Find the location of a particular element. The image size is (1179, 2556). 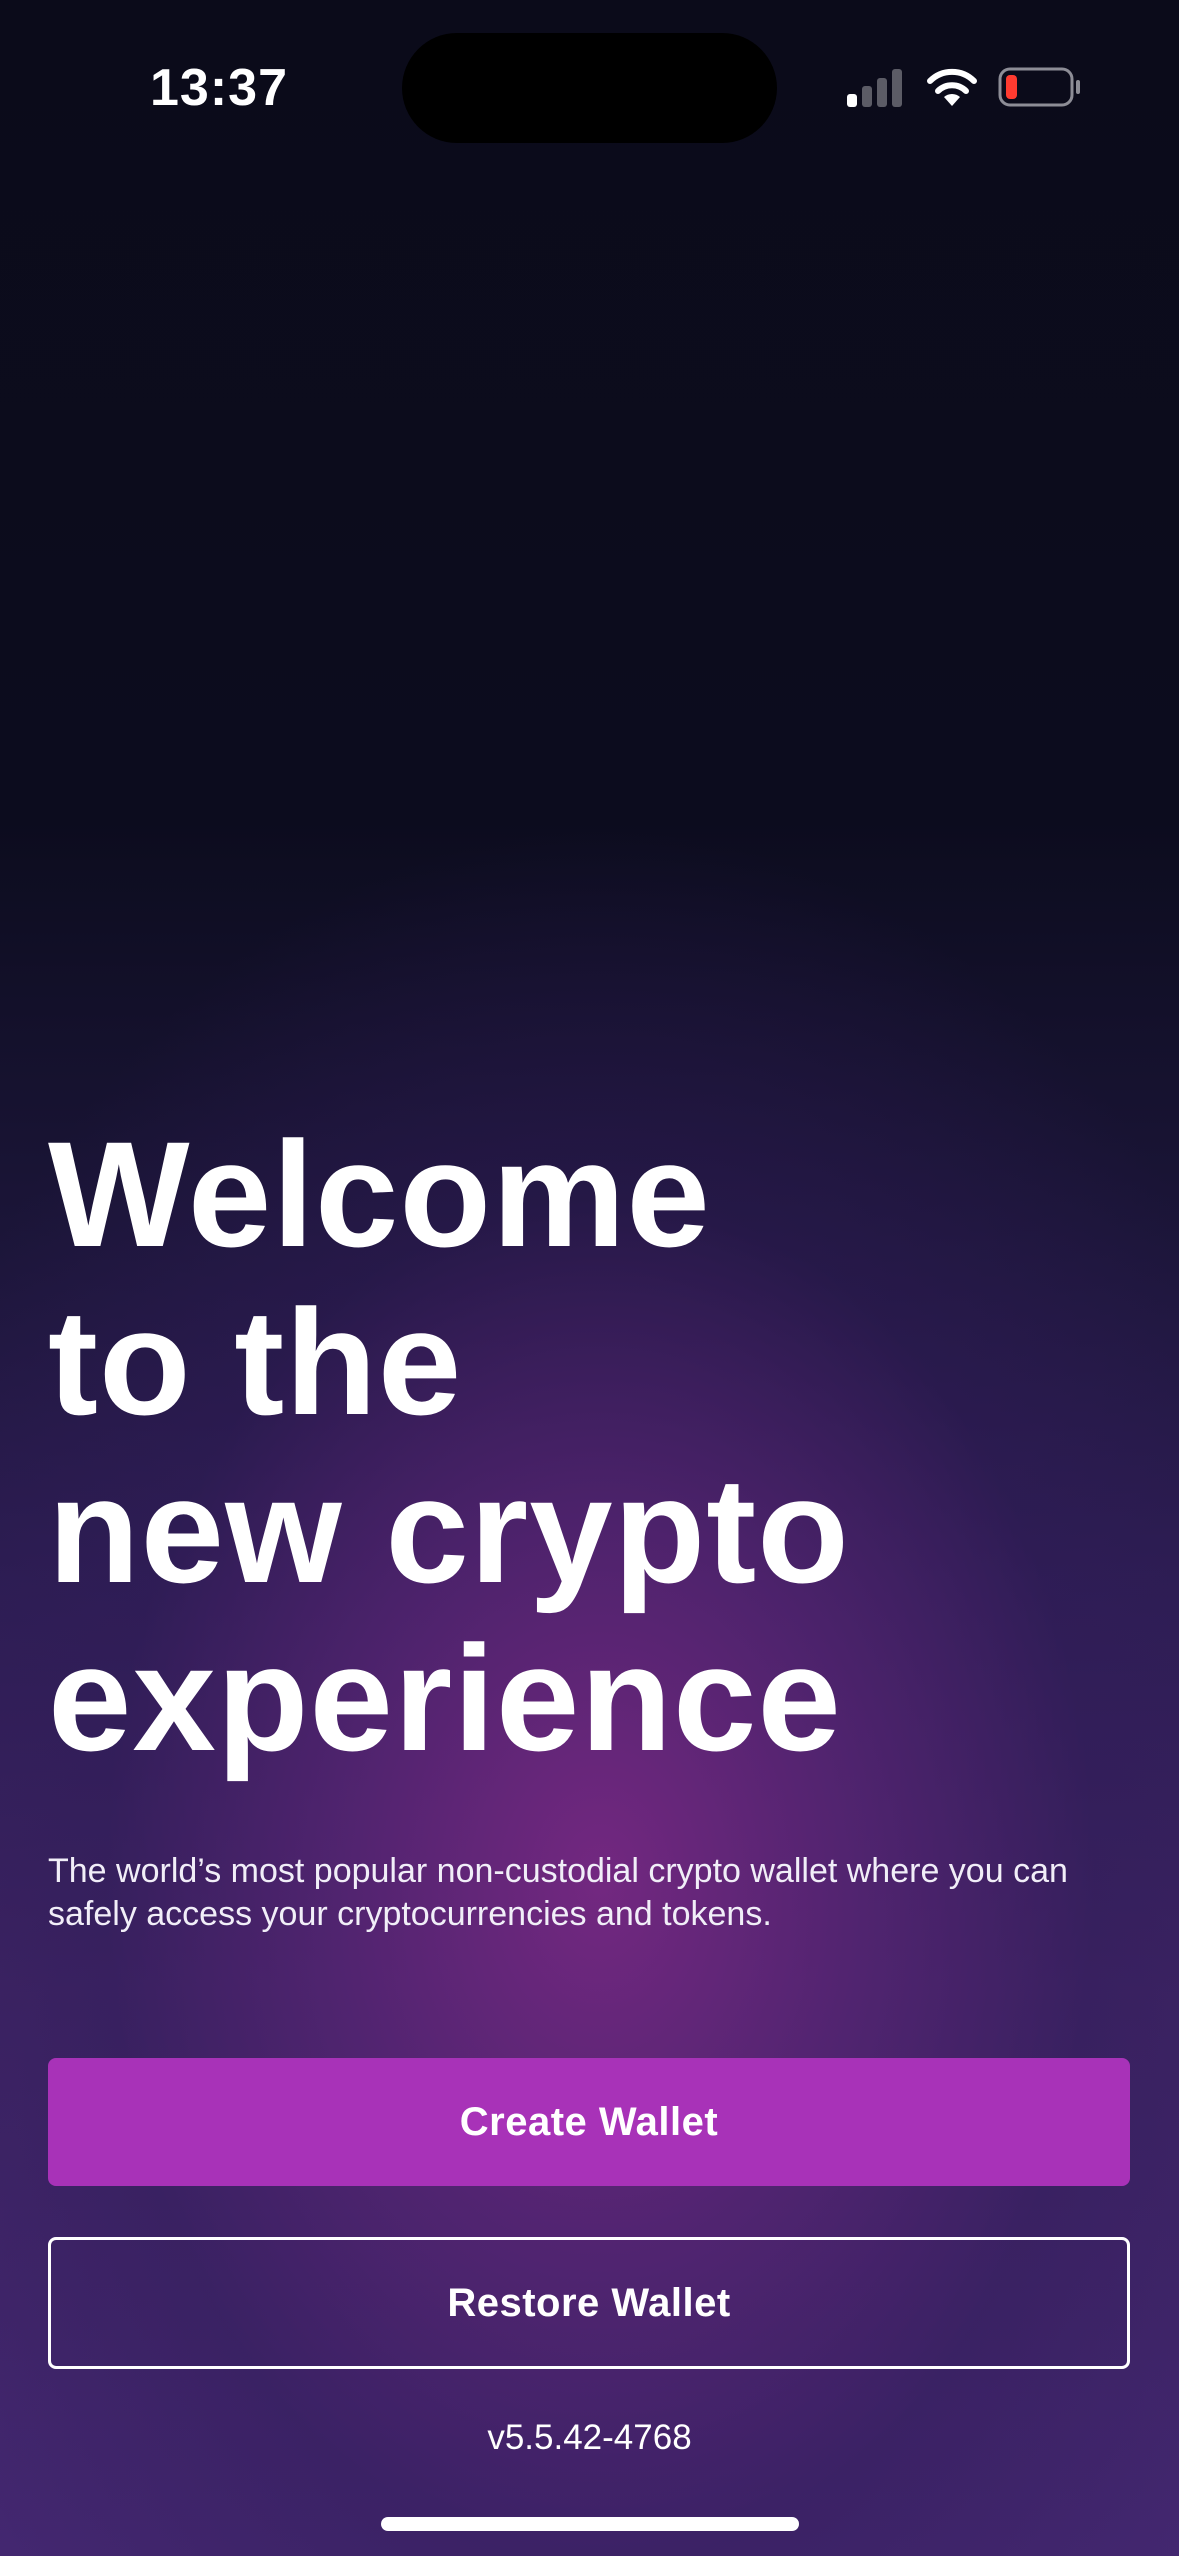

dynamic-island is located at coordinates (589, 88).